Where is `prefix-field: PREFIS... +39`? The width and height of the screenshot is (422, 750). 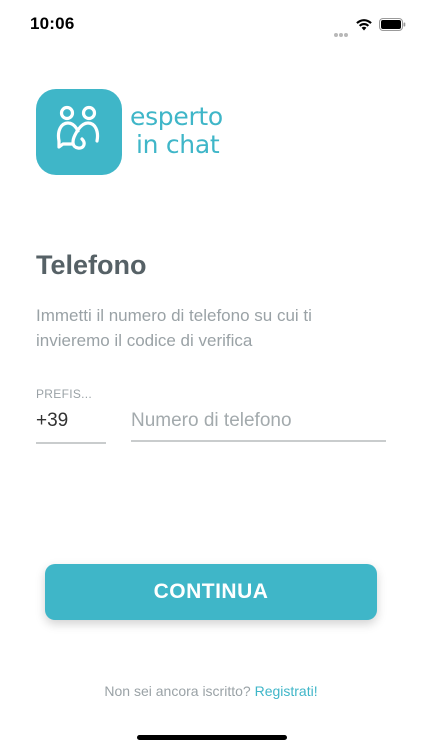 prefix-field: PREFIS... +39 is located at coordinates (71, 415).